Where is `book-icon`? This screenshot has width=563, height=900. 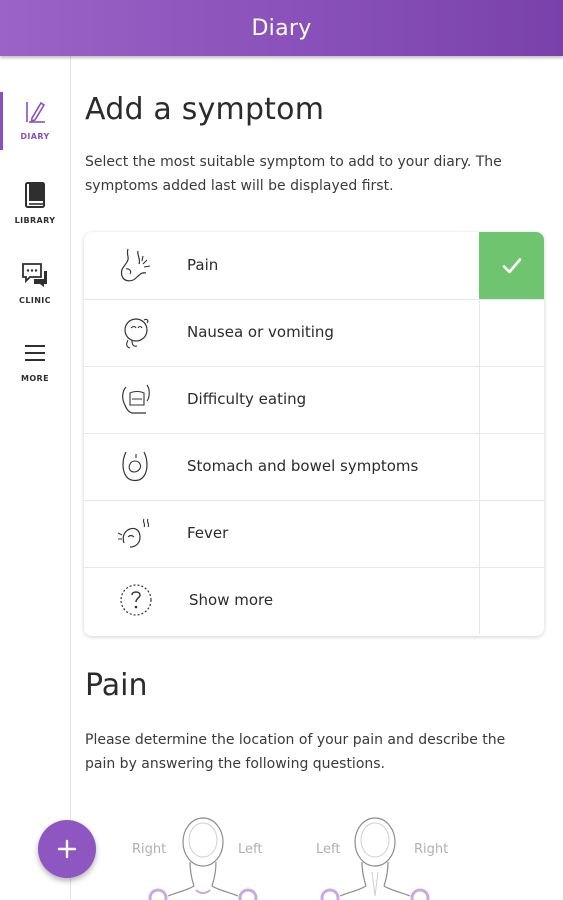
book-icon is located at coordinates (35, 195).